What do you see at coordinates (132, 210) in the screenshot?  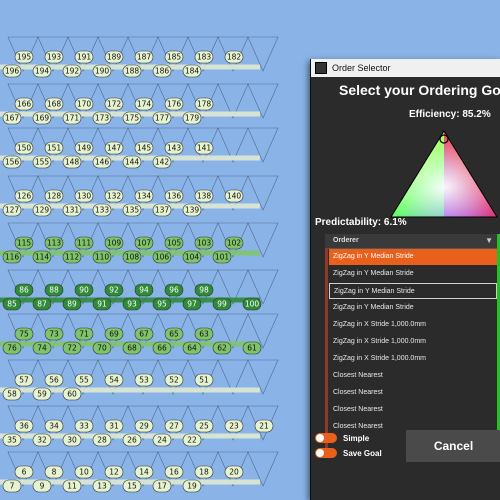 I see `node-label: 135` at bounding box center [132, 210].